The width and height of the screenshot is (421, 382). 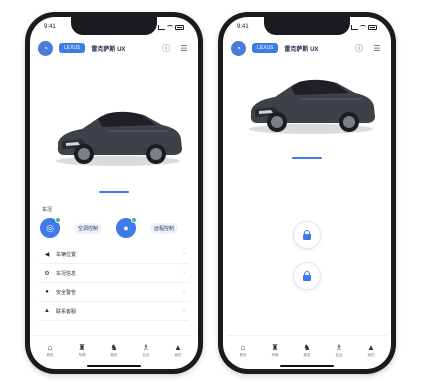 What do you see at coordinates (66, 292) in the screenshot?
I see `menu-label: 安全警告` at bounding box center [66, 292].